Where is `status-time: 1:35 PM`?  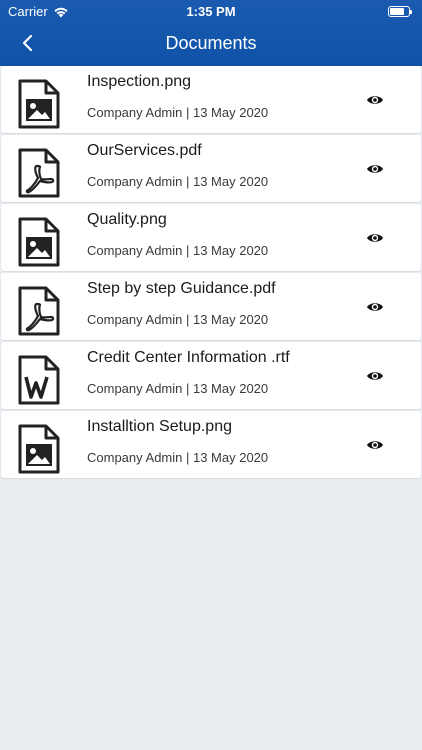 status-time: 1:35 PM is located at coordinates (211, 11).